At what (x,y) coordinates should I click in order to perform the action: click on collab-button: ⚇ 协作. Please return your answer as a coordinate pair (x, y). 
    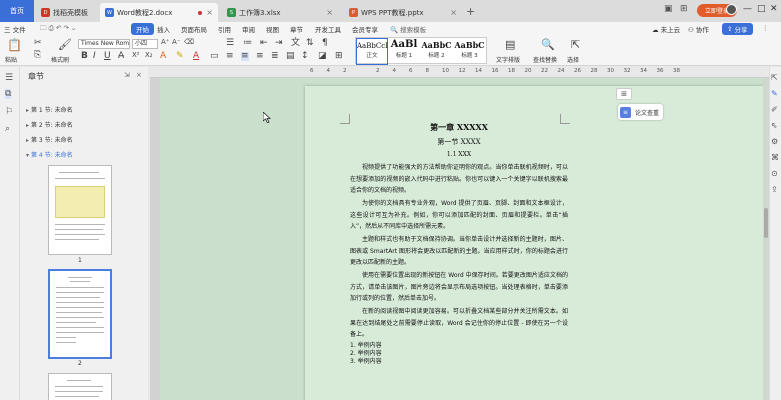
    Looking at the image, I should click on (698, 29).